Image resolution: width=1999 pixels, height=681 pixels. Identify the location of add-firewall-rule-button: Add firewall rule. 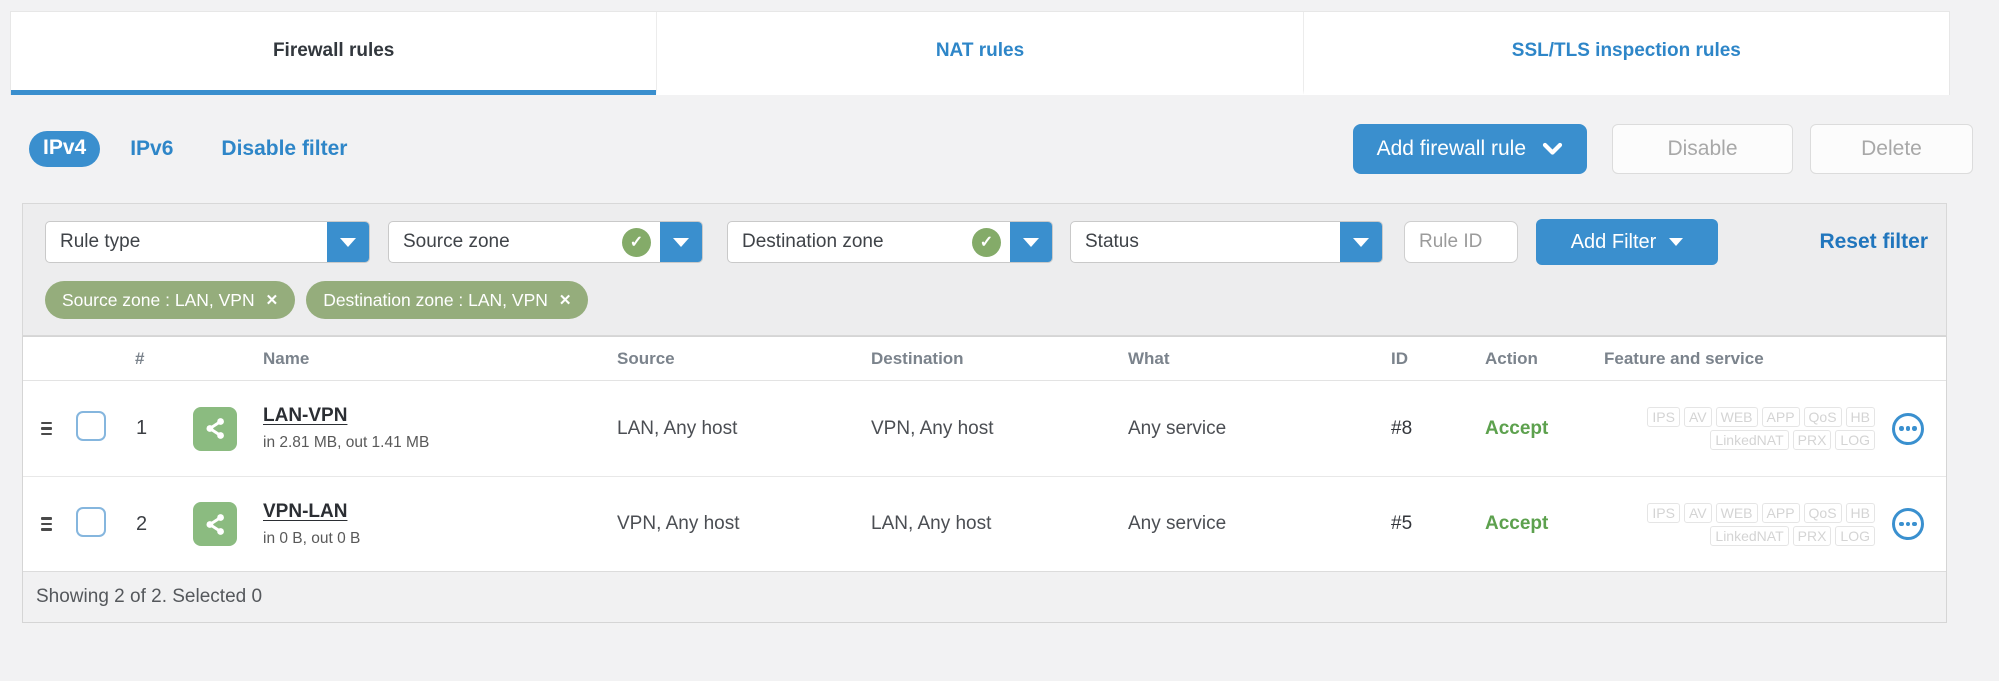
(1469, 149).